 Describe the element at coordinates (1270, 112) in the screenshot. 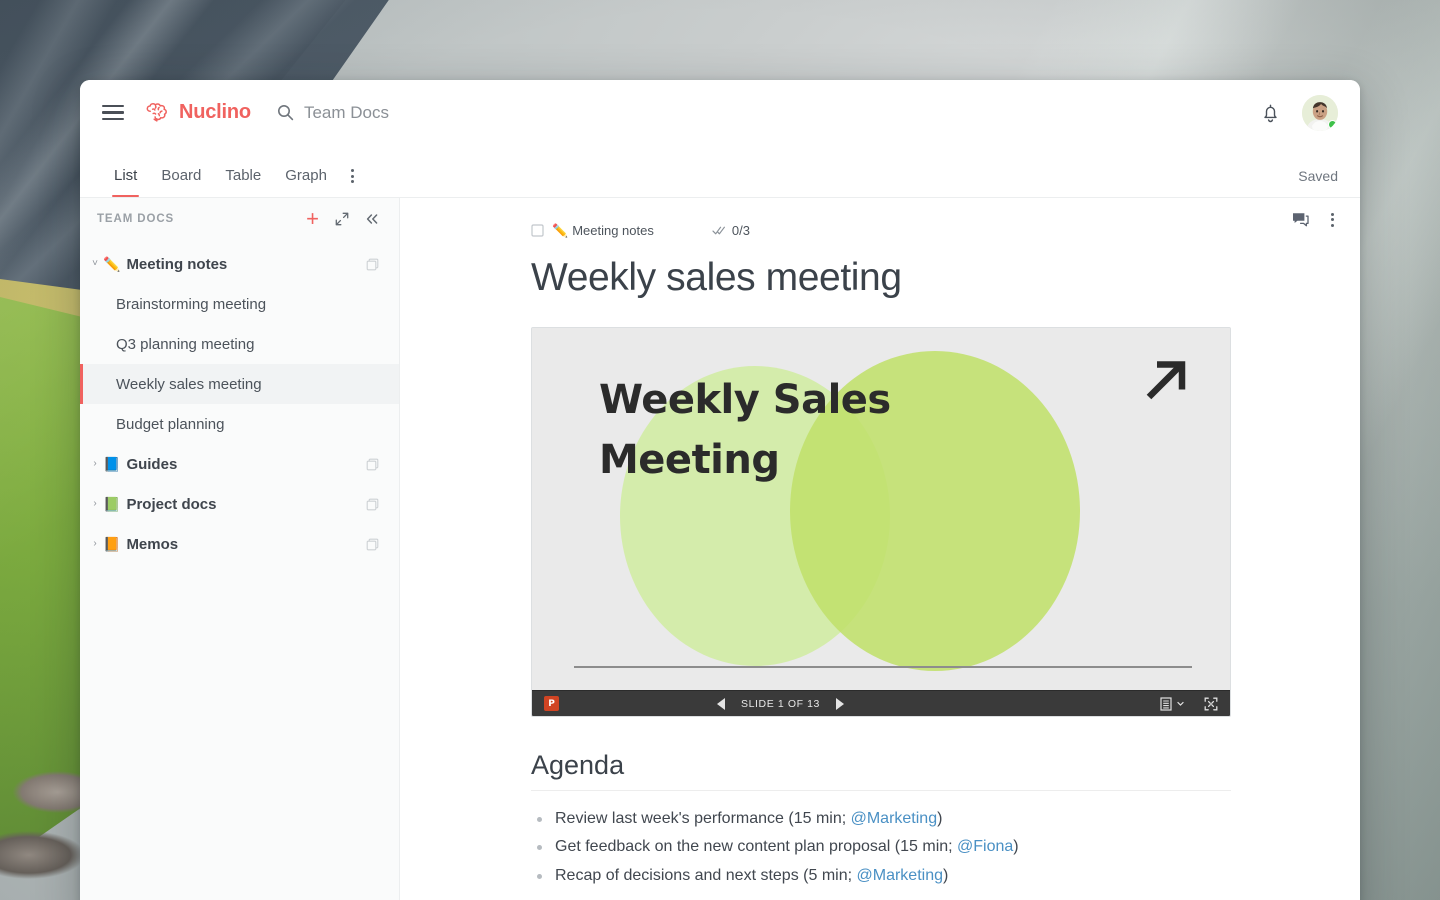

I see `notification-bell-icon` at that location.